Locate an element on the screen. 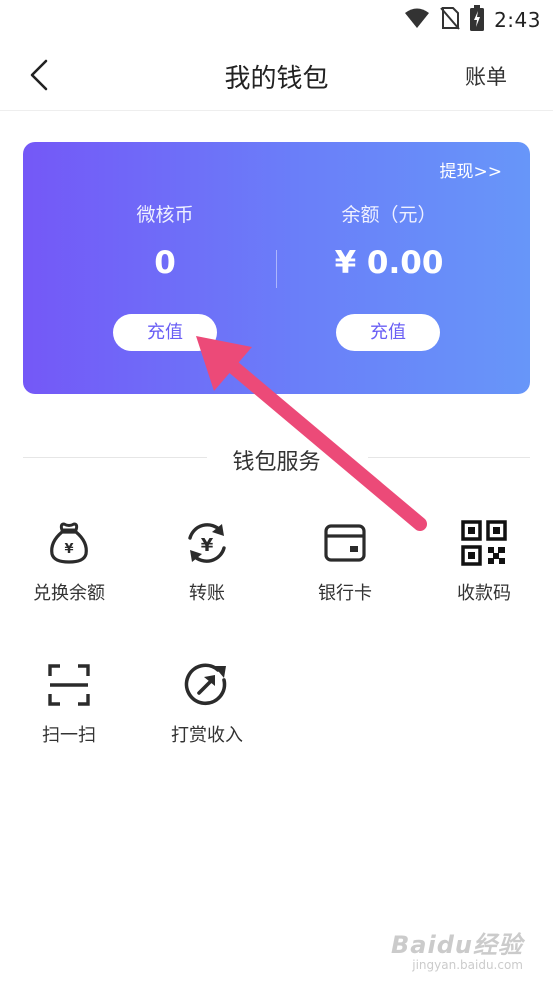 This screenshot has width=553, height=983. service-label: 收款码 is located at coordinates (484, 593).